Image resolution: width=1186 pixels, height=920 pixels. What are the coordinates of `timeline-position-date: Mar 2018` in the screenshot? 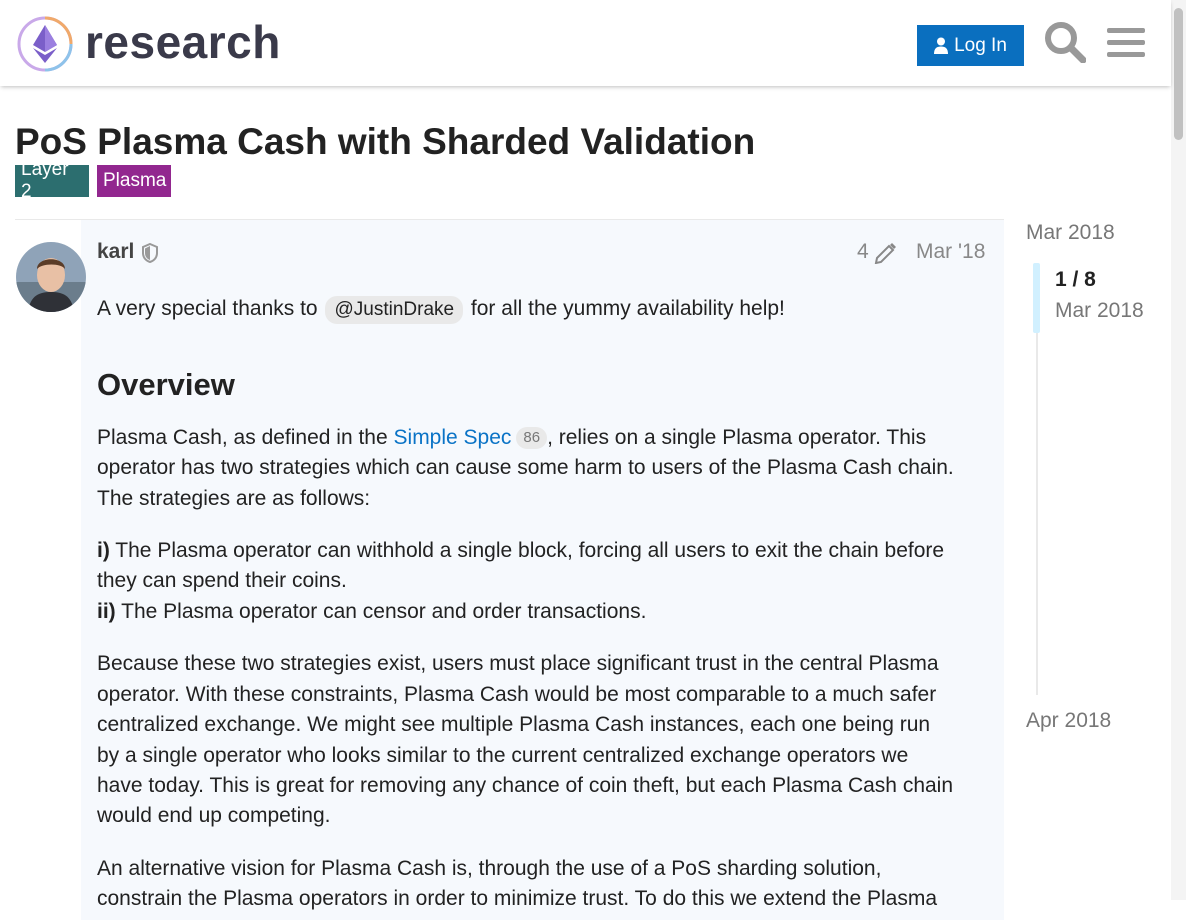 It's located at (1099, 310).